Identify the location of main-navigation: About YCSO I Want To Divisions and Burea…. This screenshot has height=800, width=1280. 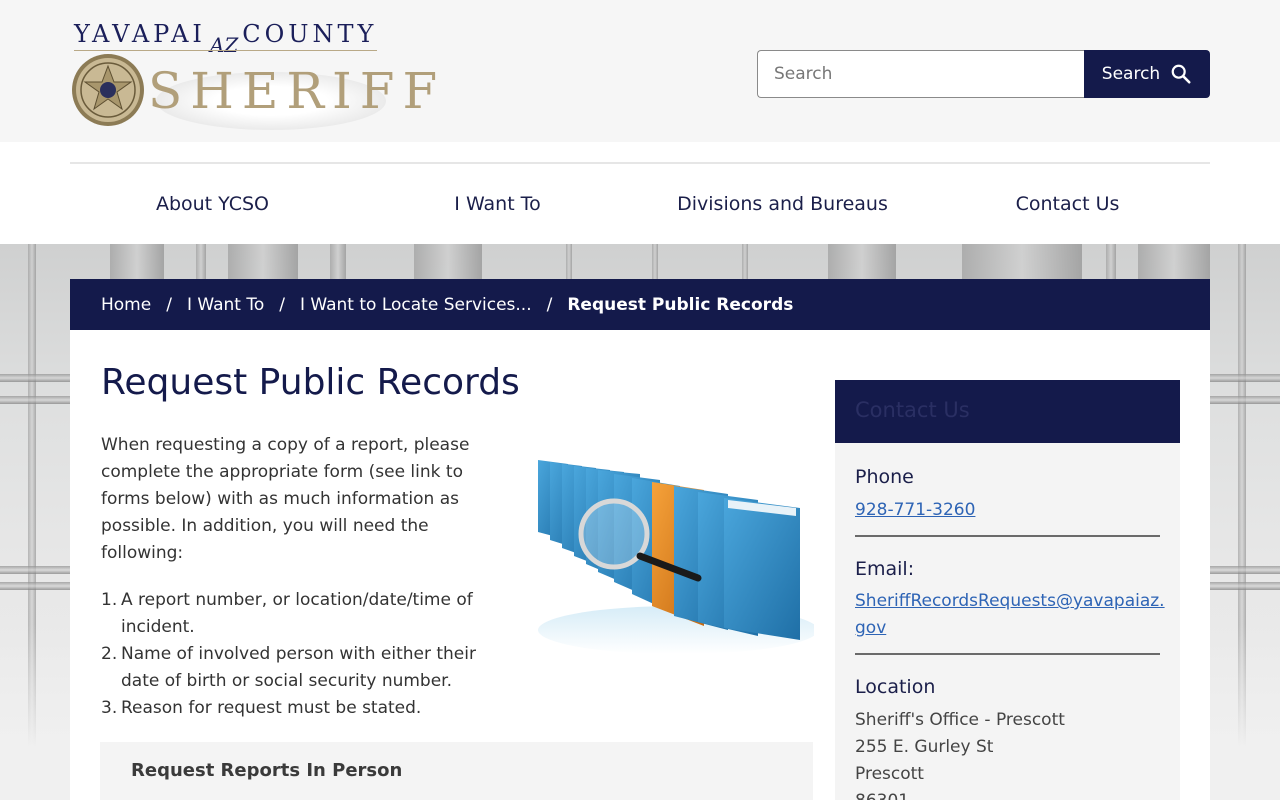
(640, 193).